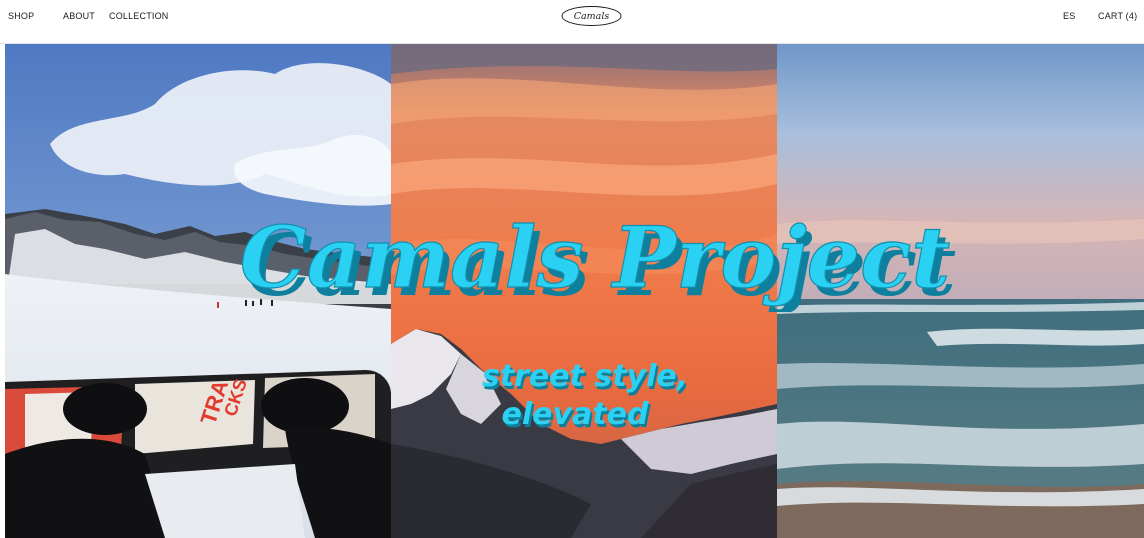 Image resolution: width=1144 pixels, height=538 pixels. I want to click on nav-about-link: ABOUT, so click(79, 16).